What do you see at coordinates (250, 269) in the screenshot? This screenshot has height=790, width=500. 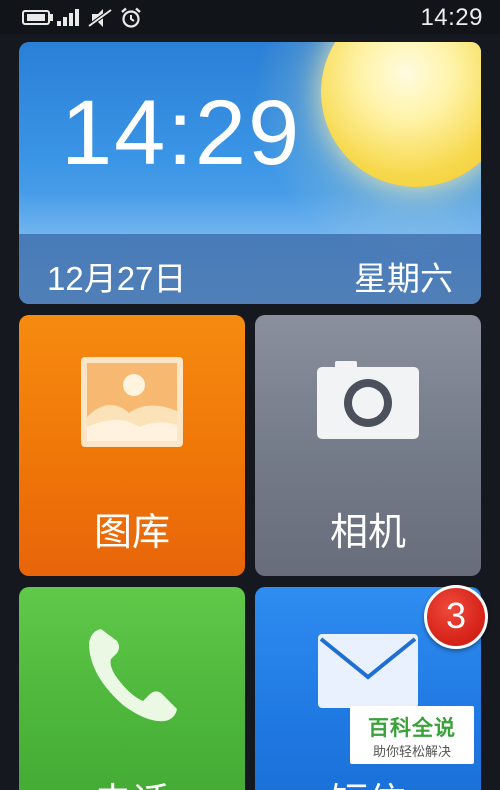 I see `date-bar: 12月27日 星期六` at bounding box center [250, 269].